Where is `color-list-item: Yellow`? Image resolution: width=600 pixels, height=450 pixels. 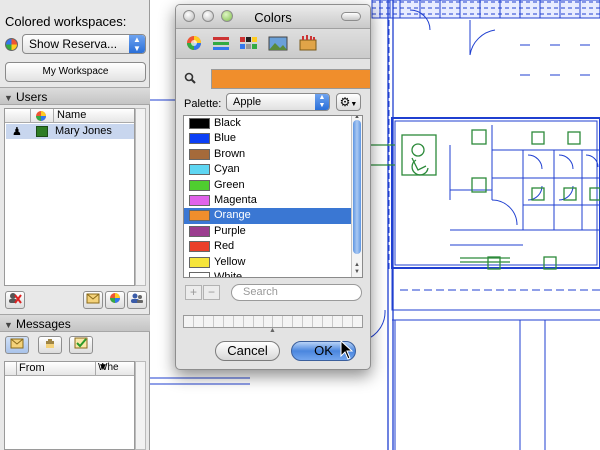 color-list-item: Yellow is located at coordinates (273, 262).